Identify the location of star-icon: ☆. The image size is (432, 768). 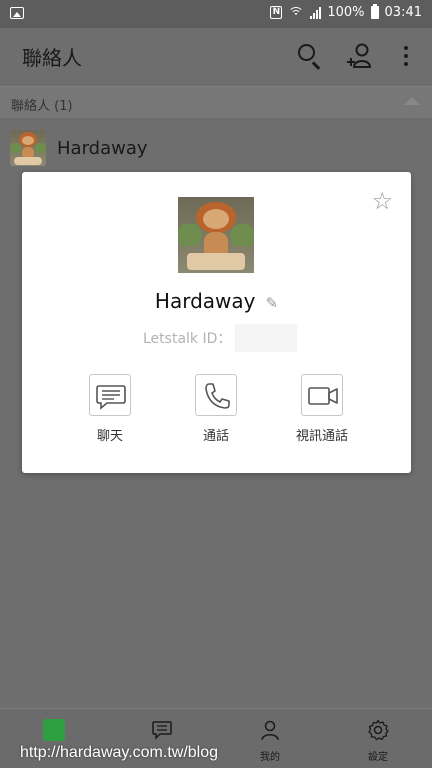
(382, 201).